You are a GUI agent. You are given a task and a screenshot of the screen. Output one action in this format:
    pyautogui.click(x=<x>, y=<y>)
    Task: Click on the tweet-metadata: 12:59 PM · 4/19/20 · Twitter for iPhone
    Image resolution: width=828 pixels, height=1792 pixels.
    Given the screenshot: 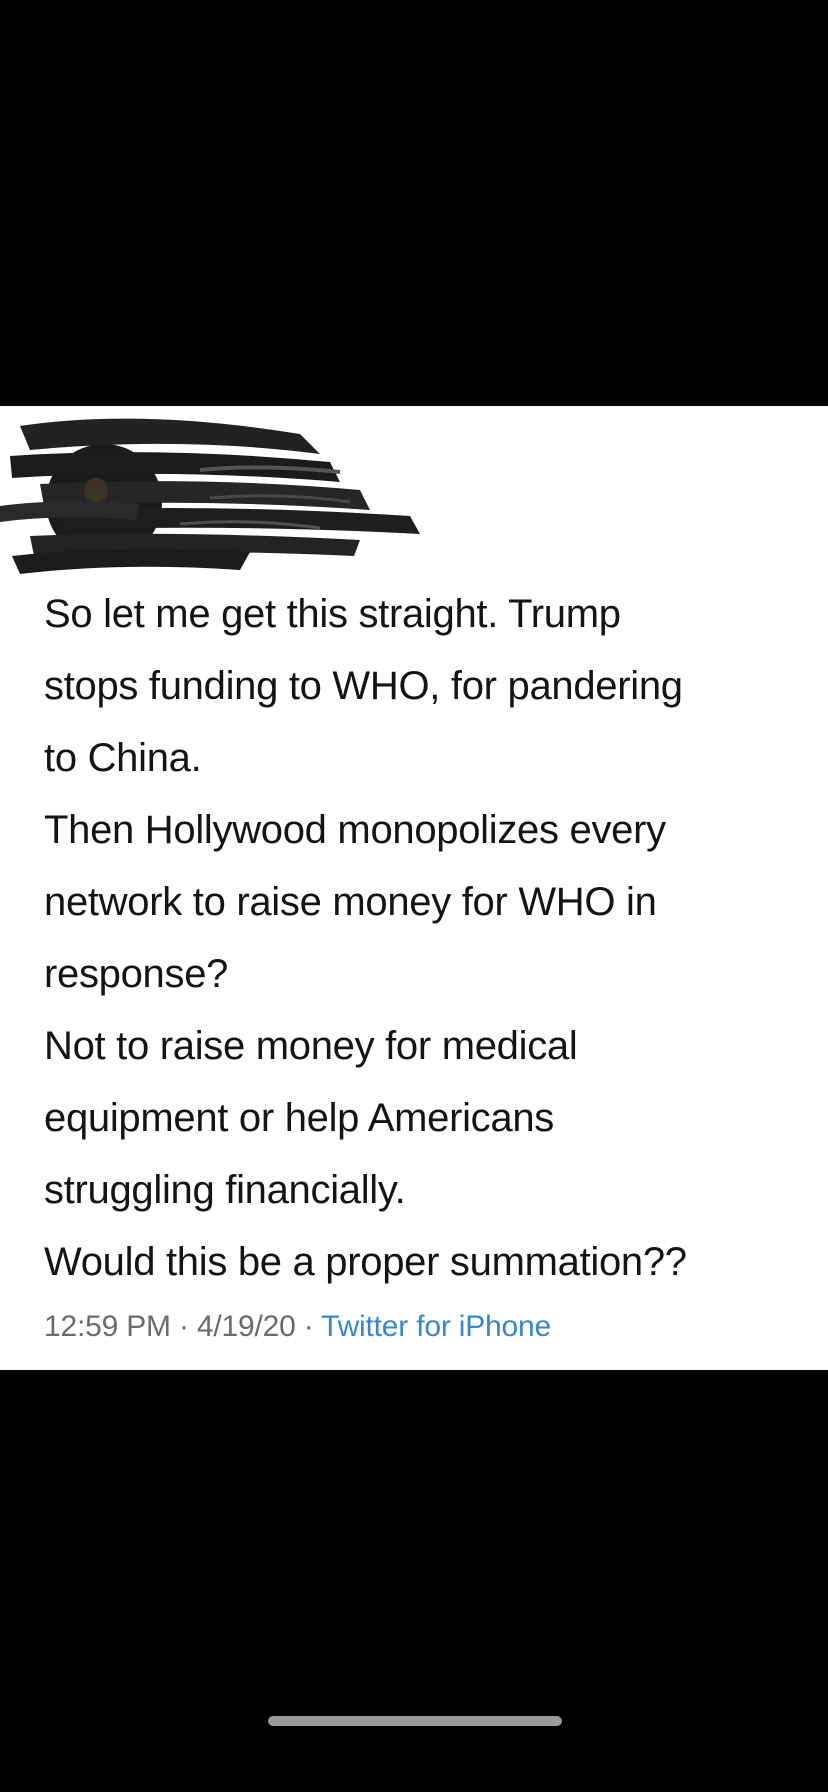 What is the action you would take?
    pyautogui.click(x=297, y=1327)
    